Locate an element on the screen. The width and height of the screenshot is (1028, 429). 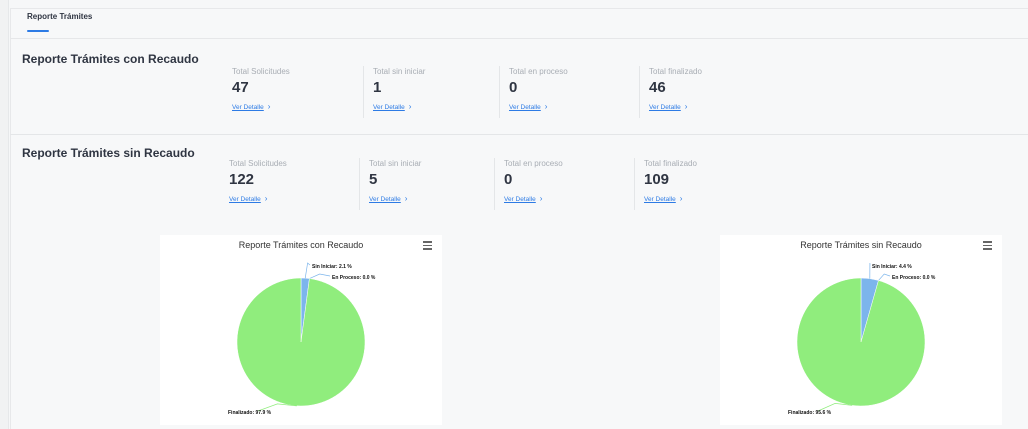
stat-total-en-proceso-con: Total en proceso 0 Ver Detalle › is located at coordinates (567, 92).